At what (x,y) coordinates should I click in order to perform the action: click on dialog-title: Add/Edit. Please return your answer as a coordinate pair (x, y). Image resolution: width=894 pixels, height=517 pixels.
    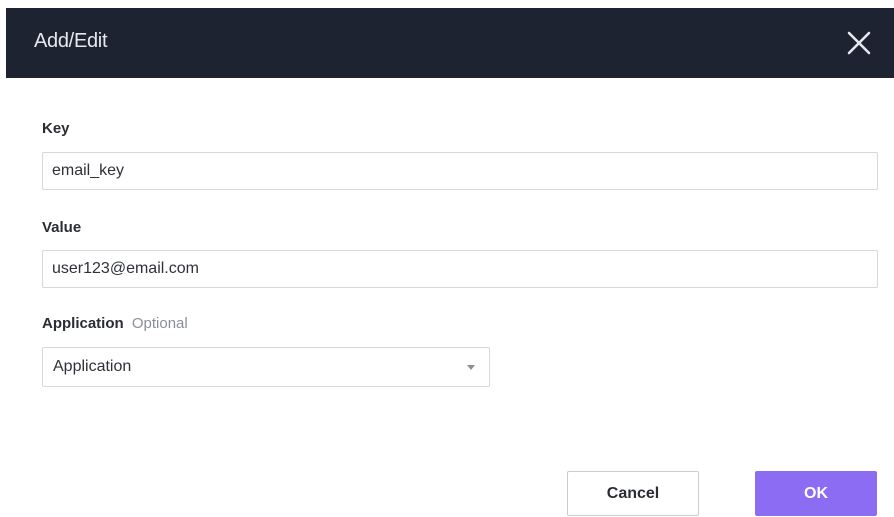
    Looking at the image, I should click on (71, 41).